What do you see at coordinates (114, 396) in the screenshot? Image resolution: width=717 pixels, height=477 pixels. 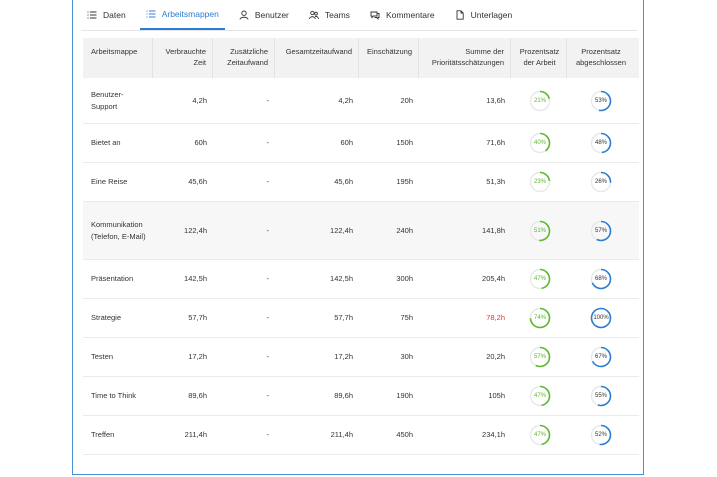 I see `workbook-name-cell: Time to Think` at bounding box center [114, 396].